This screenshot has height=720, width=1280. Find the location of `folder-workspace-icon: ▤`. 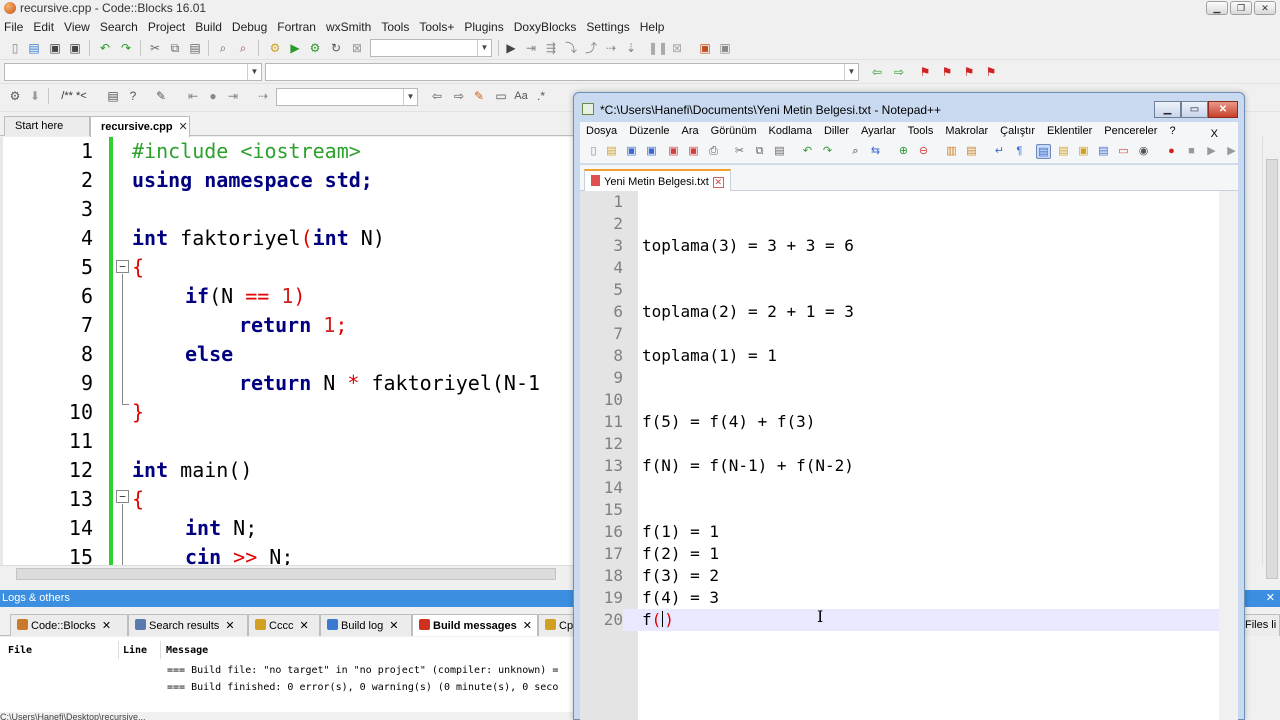

folder-workspace-icon: ▤ is located at coordinates (1103, 151).